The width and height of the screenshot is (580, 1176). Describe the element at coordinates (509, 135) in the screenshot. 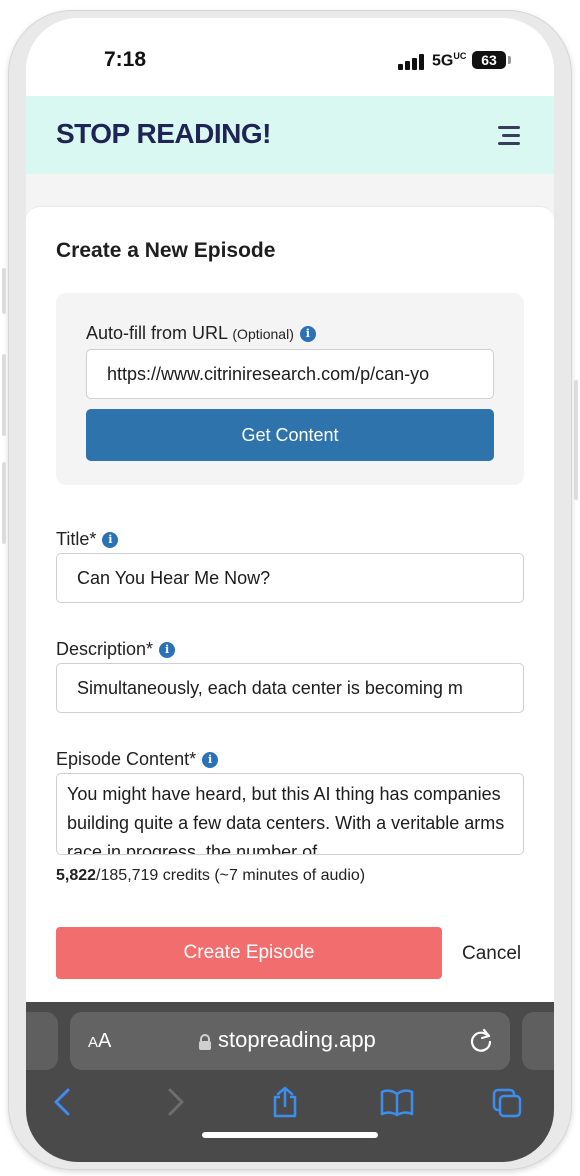

I see `hamburger-icon` at that location.